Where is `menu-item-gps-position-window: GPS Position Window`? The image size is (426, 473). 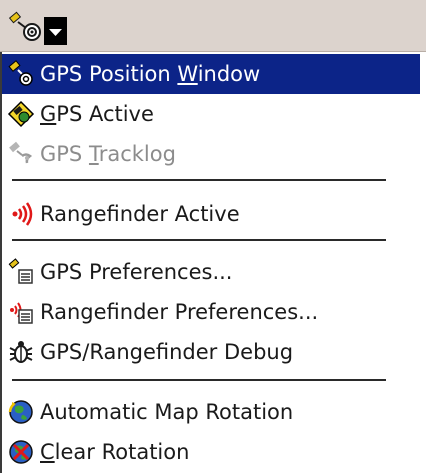
menu-item-gps-position-window: GPS Position Window is located at coordinates (211, 74).